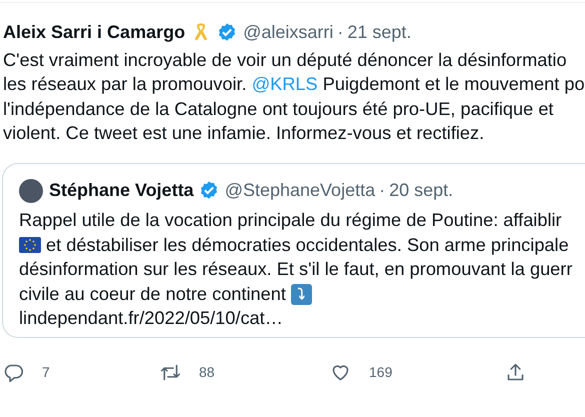  What do you see at coordinates (94, 32) in the screenshot?
I see `author-name: Aleix Sarri i Camargo` at bounding box center [94, 32].